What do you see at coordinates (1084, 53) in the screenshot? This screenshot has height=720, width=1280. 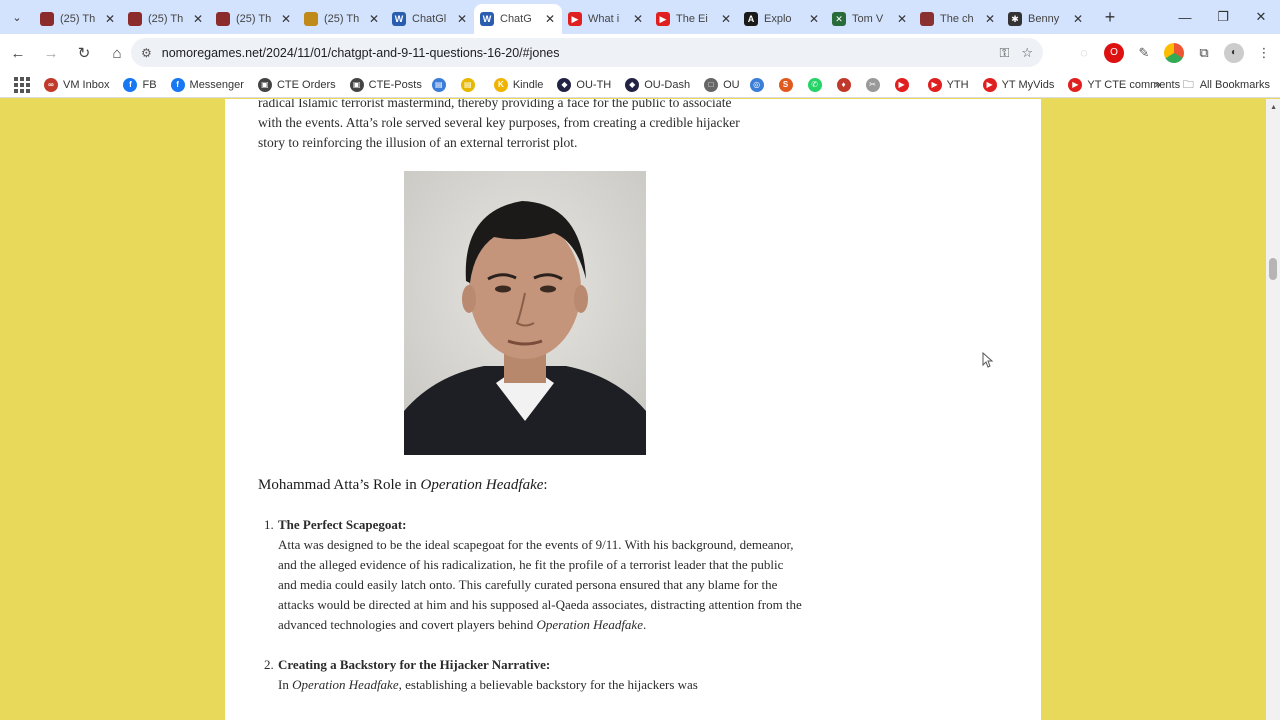 I see `cast-icon: ◌` at bounding box center [1084, 53].